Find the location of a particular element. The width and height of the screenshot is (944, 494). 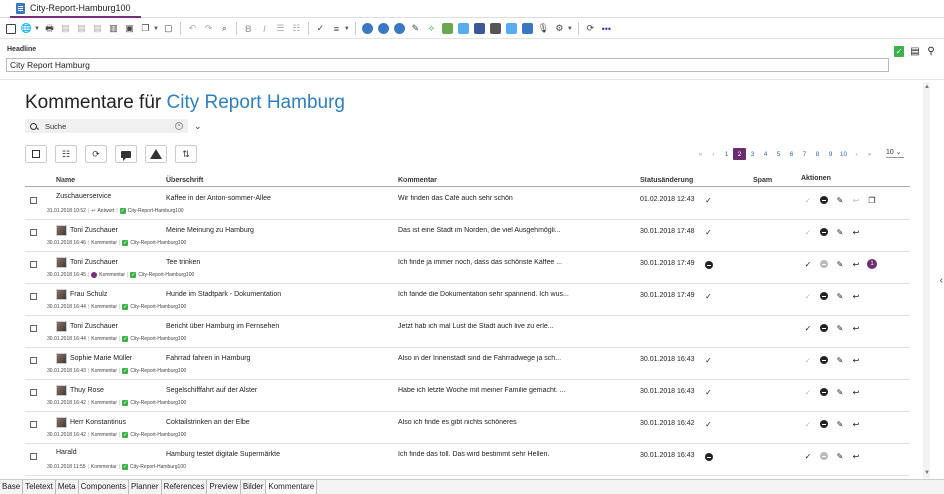

undo-icon: ↶ is located at coordinates (192, 28).